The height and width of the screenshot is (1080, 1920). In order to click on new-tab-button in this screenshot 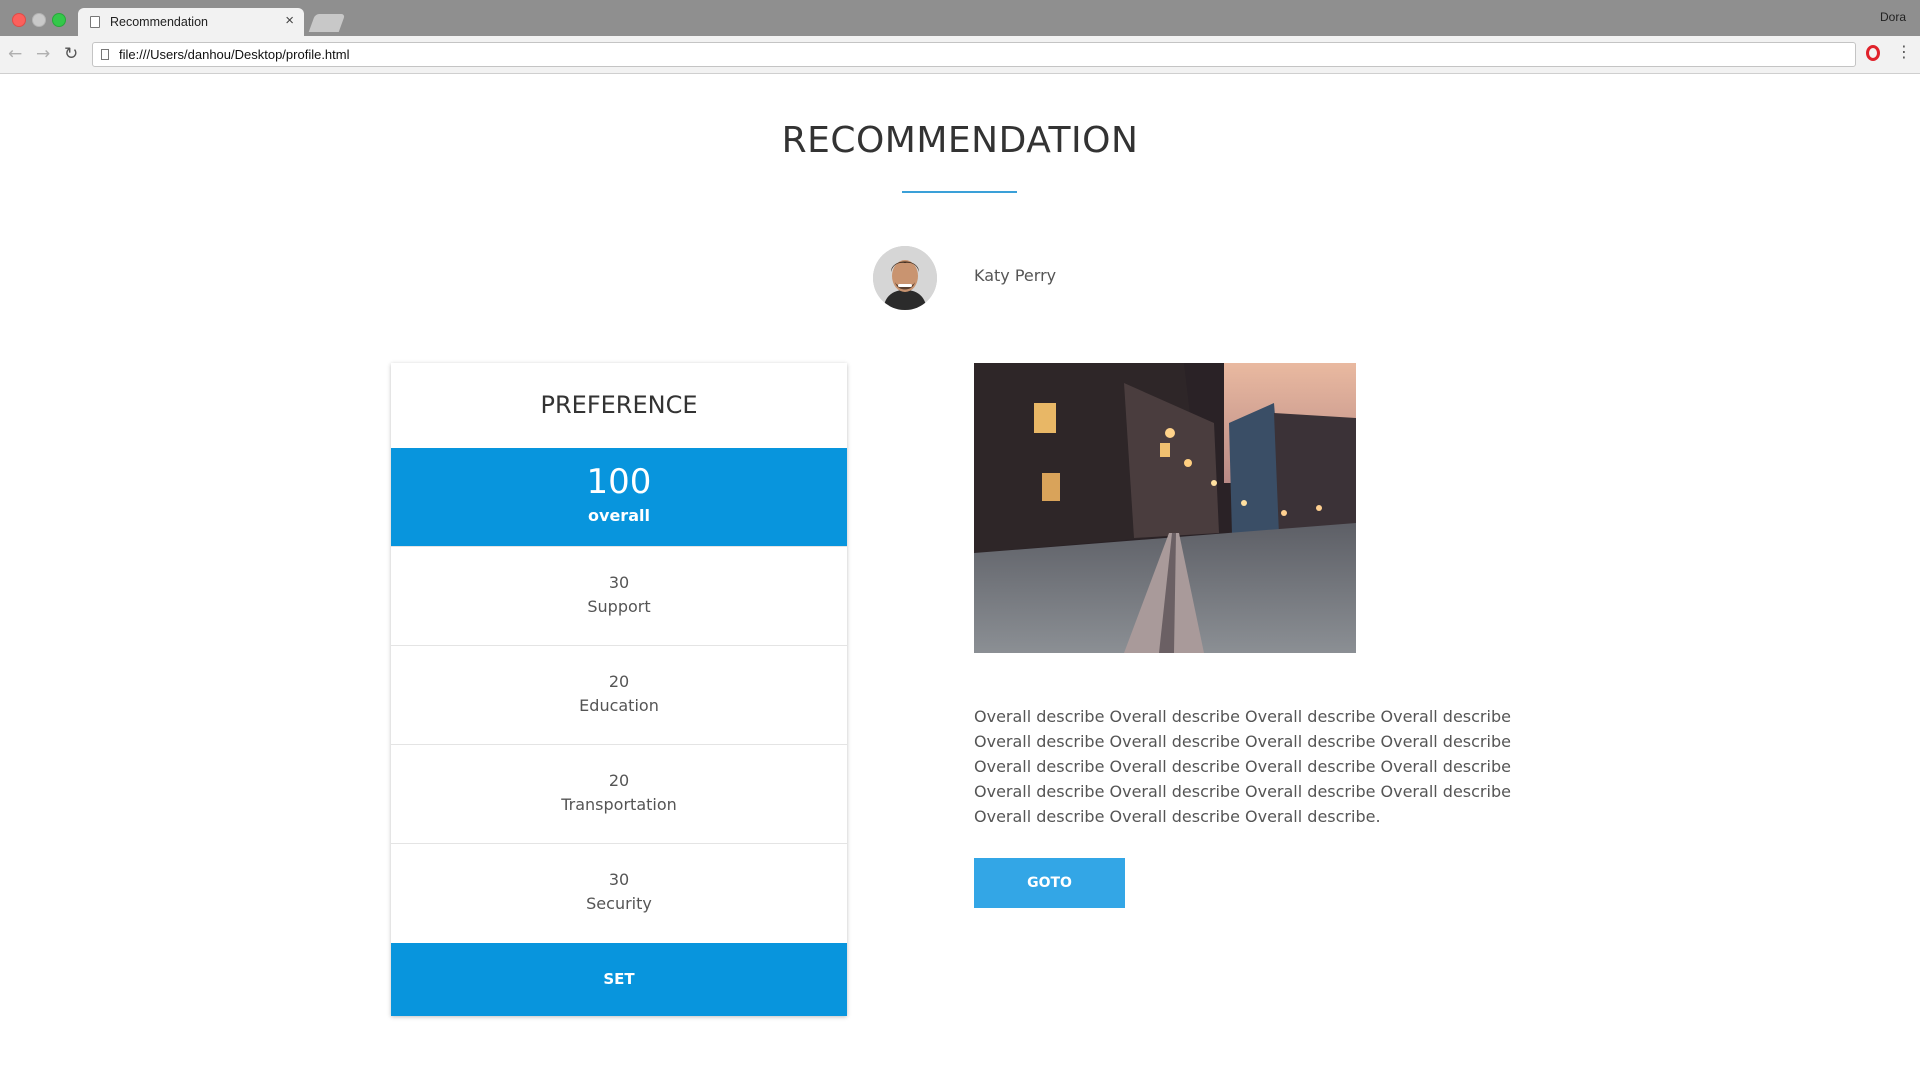, I will do `click(327, 23)`.